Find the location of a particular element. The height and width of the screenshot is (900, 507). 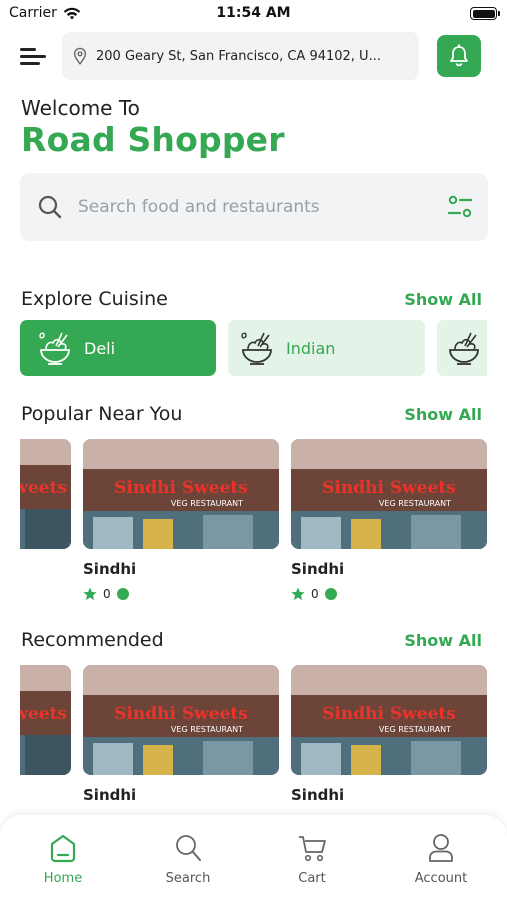

nav-home-label: Home is located at coordinates (63, 878).